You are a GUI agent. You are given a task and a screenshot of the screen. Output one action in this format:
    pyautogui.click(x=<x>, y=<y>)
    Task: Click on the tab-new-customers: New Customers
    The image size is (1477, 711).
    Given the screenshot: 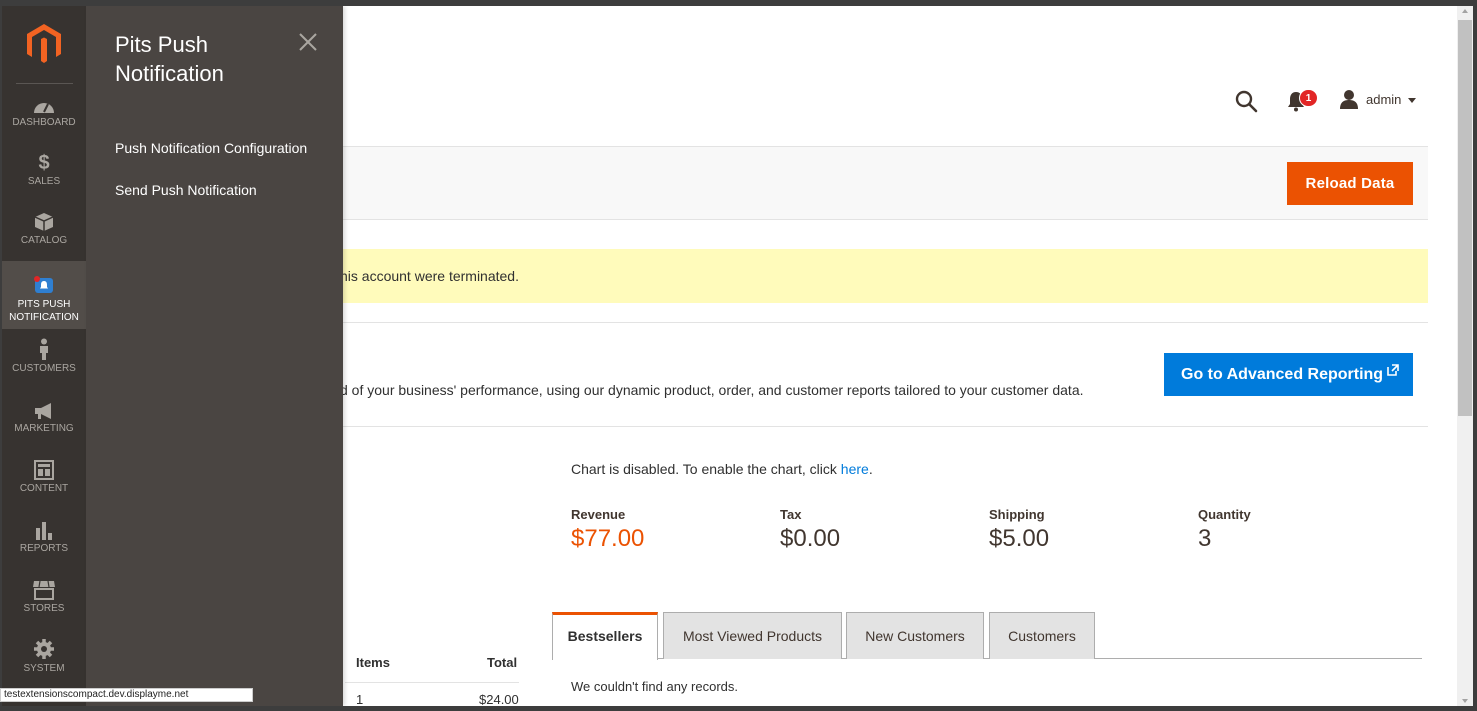 What is the action you would take?
    pyautogui.click(x=915, y=635)
    